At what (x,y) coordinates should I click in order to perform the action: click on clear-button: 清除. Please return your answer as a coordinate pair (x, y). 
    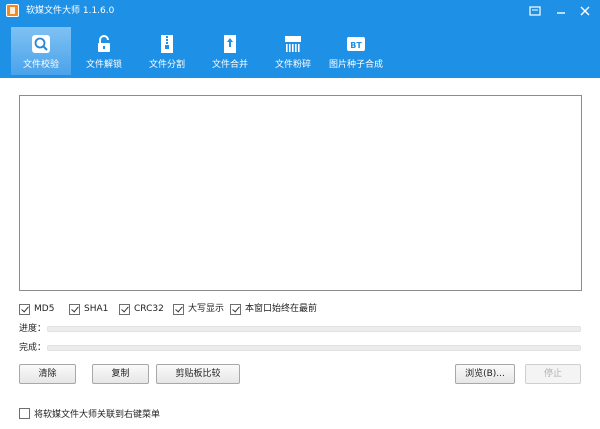
    Looking at the image, I should click on (47, 374).